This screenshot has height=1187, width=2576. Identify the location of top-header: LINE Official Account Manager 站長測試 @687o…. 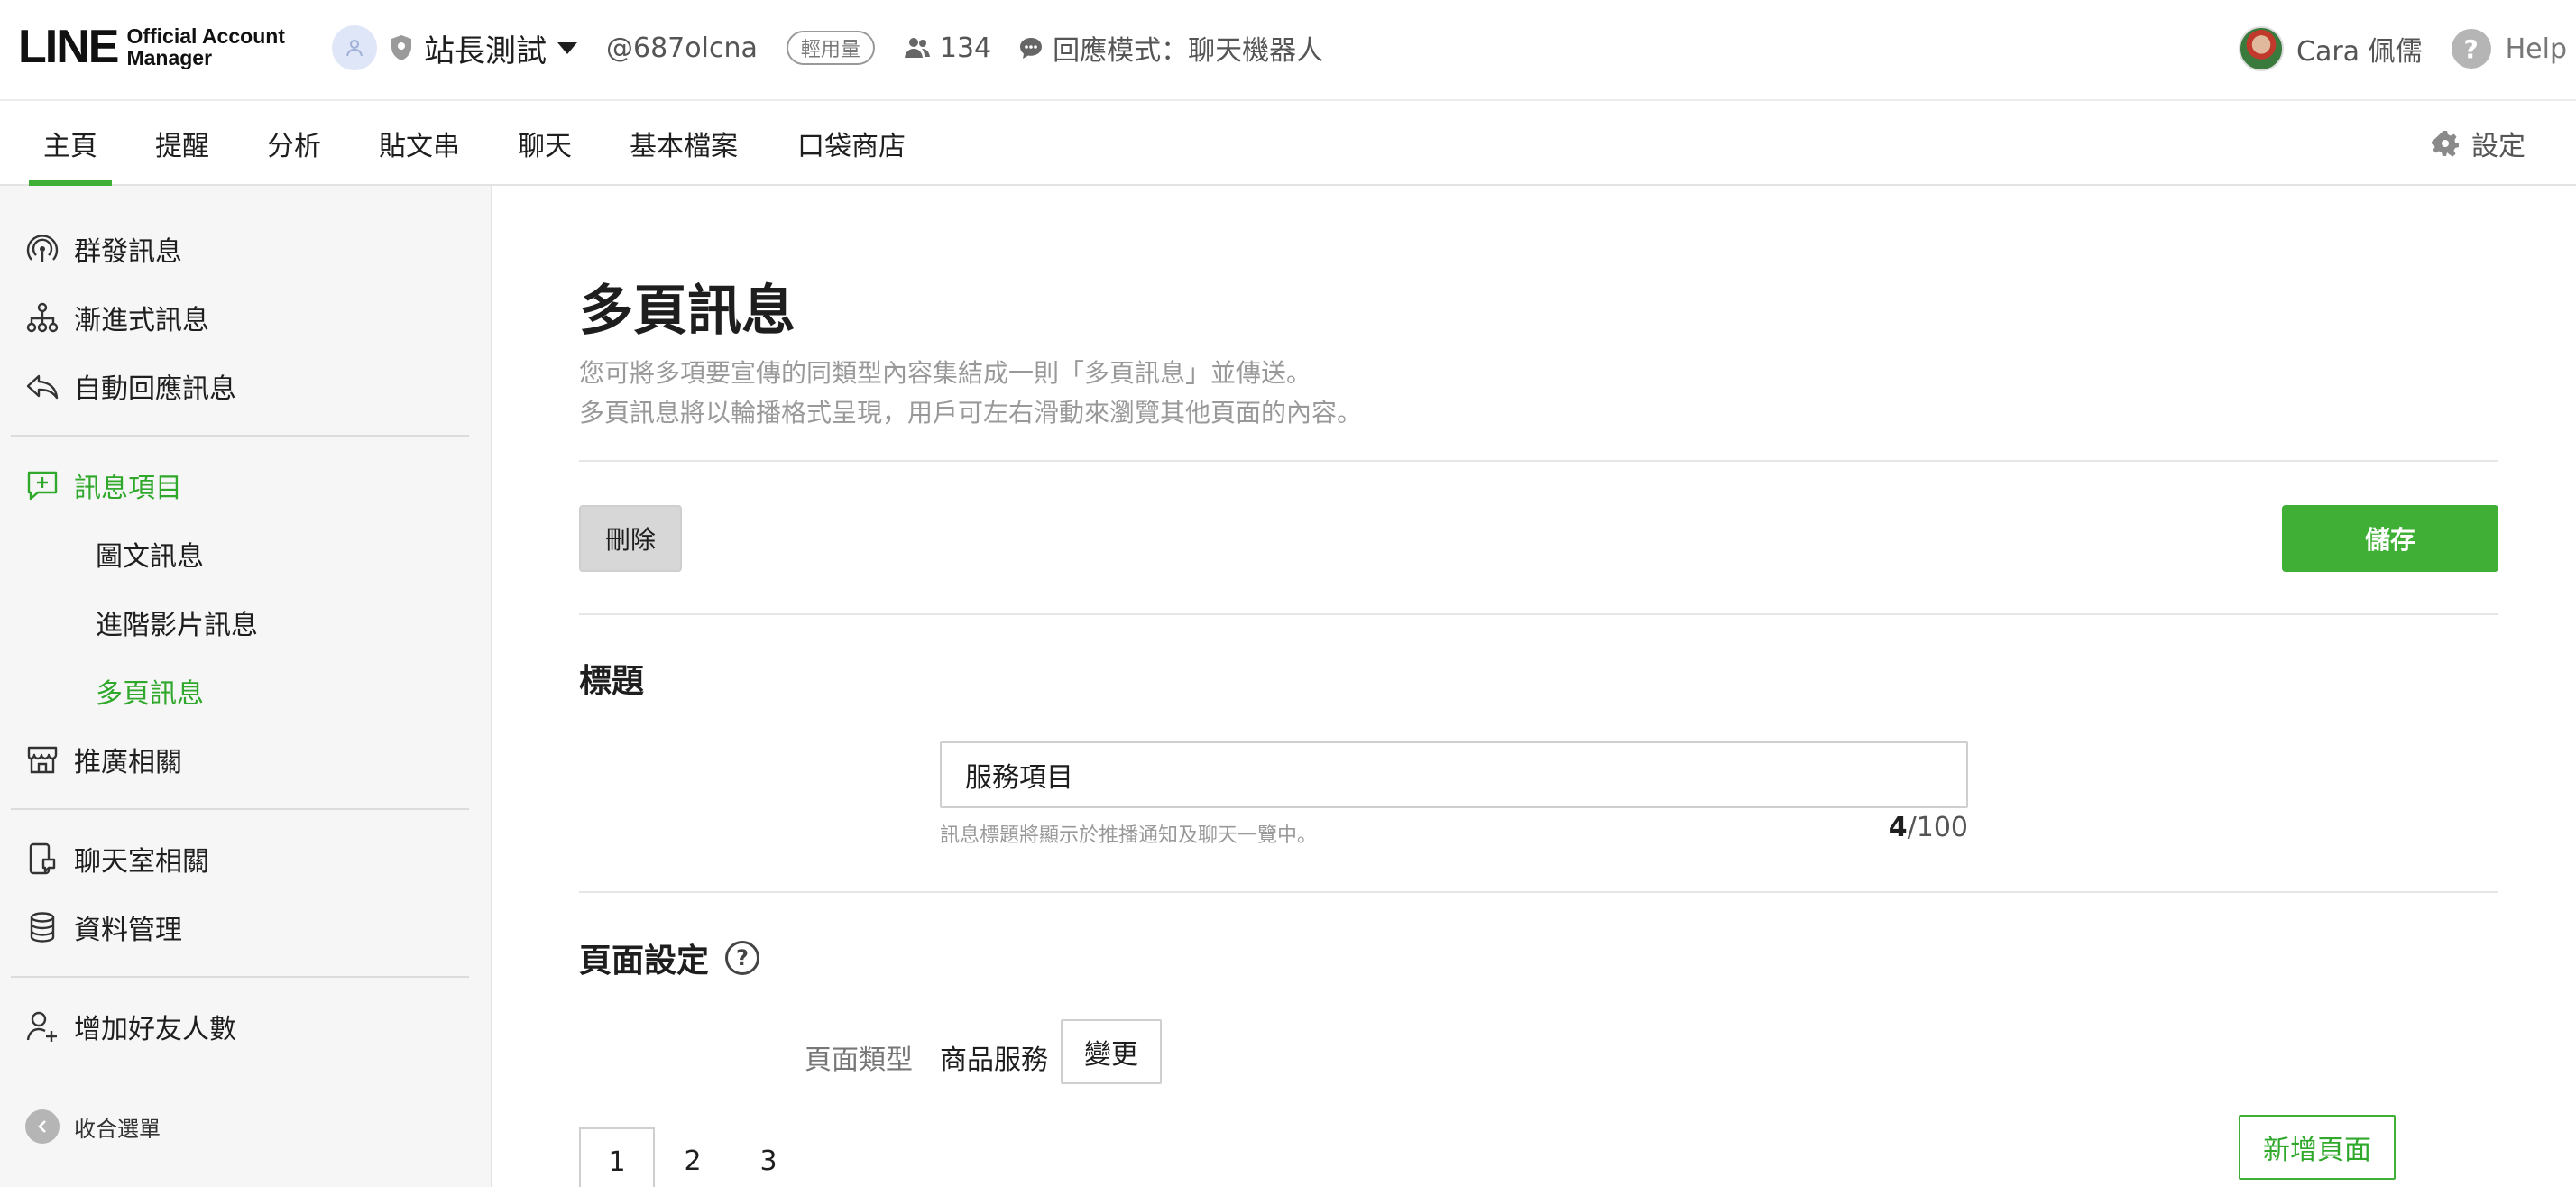
(1288, 50).